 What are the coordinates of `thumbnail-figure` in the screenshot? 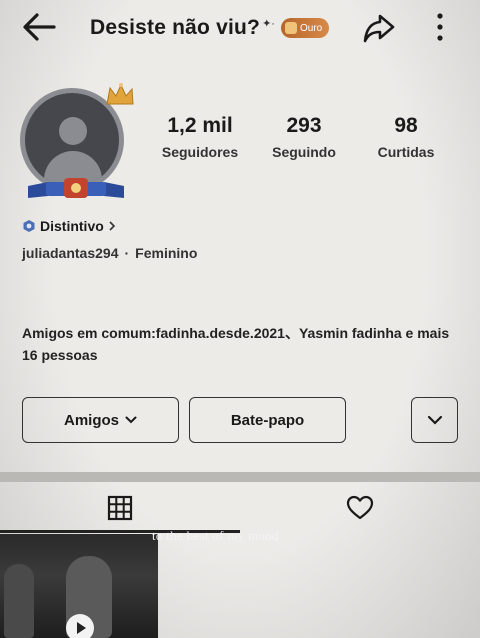 It's located at (19, 601).